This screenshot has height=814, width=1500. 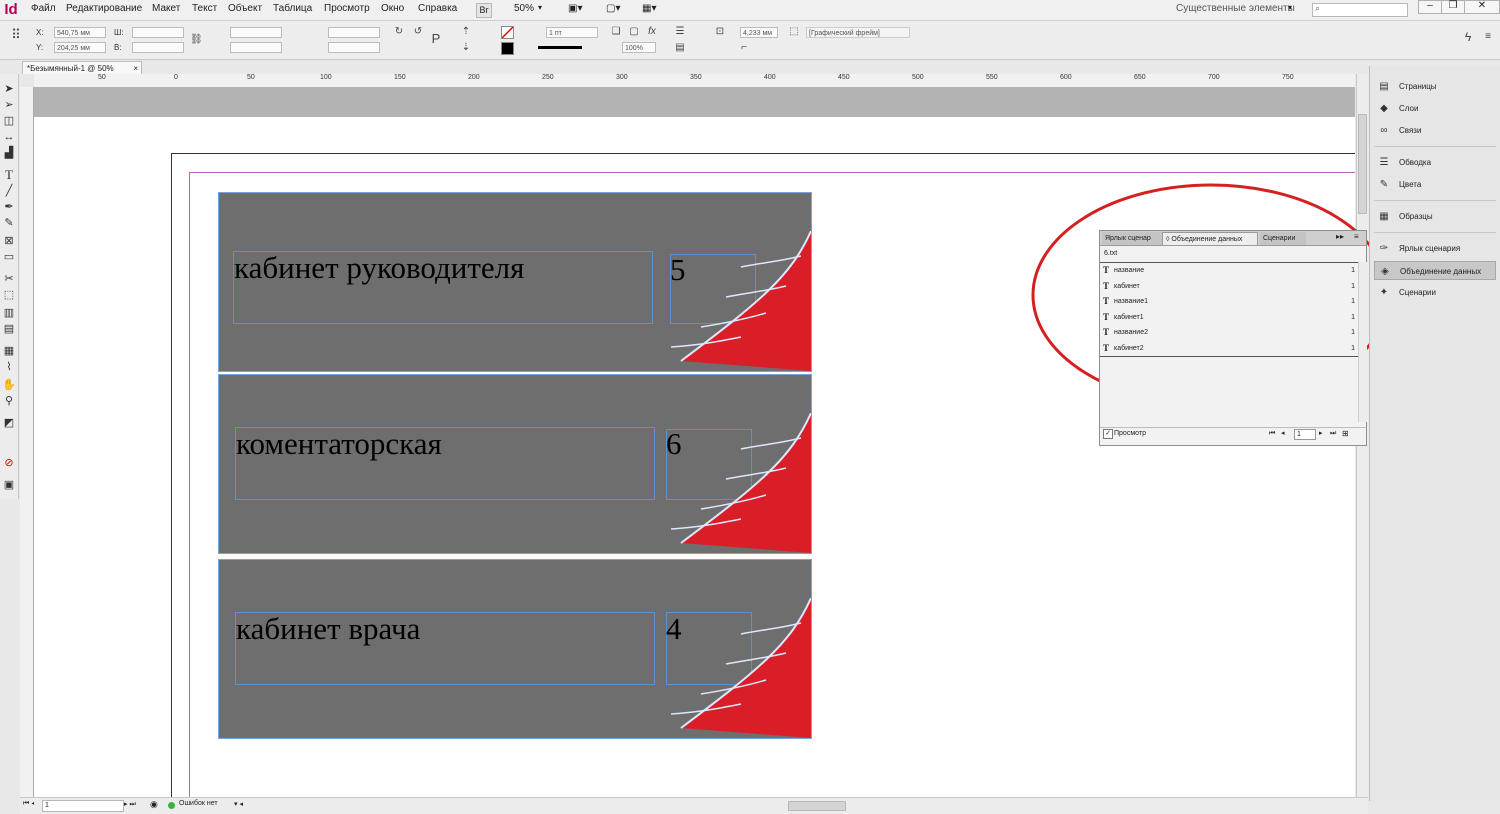 What do you see at coordinates (1488, 37) in the screenshot?
I see `panel-menu-icon: ≡` at bounding box center [1488, 37].